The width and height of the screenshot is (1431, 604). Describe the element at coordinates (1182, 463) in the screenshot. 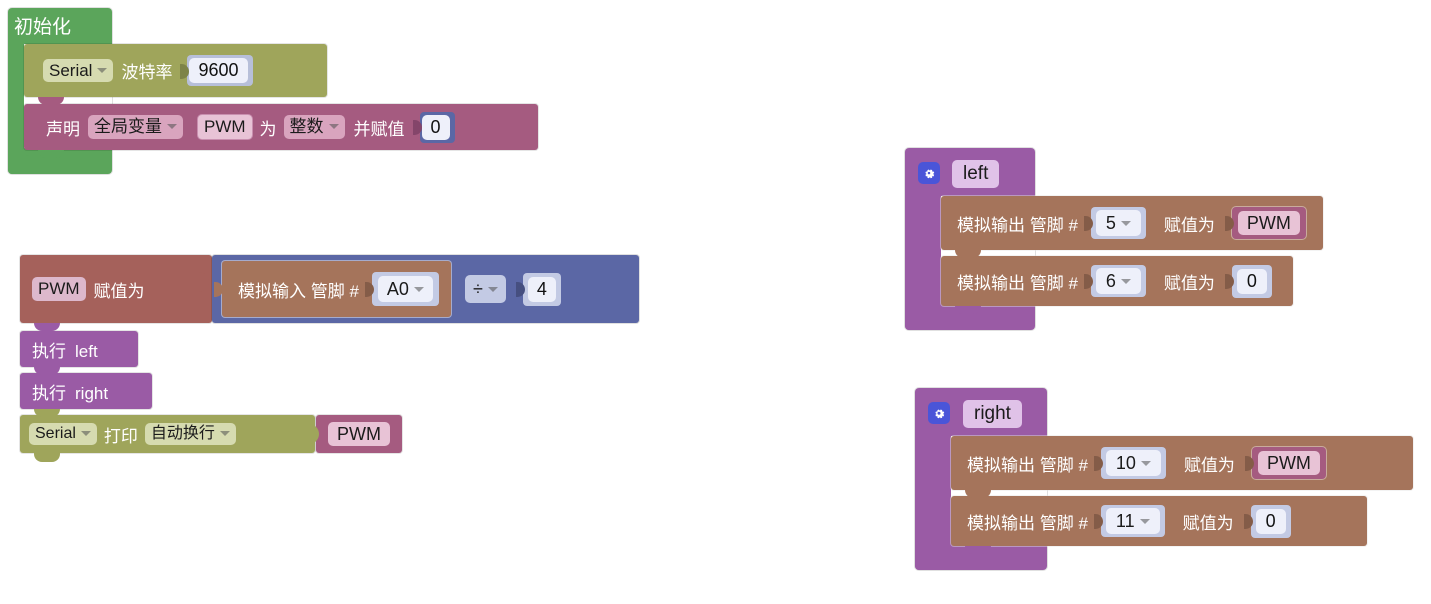

I see `analog-write-block: 模拟输出 管脚 # 10 赋值为 PWM` at that location.